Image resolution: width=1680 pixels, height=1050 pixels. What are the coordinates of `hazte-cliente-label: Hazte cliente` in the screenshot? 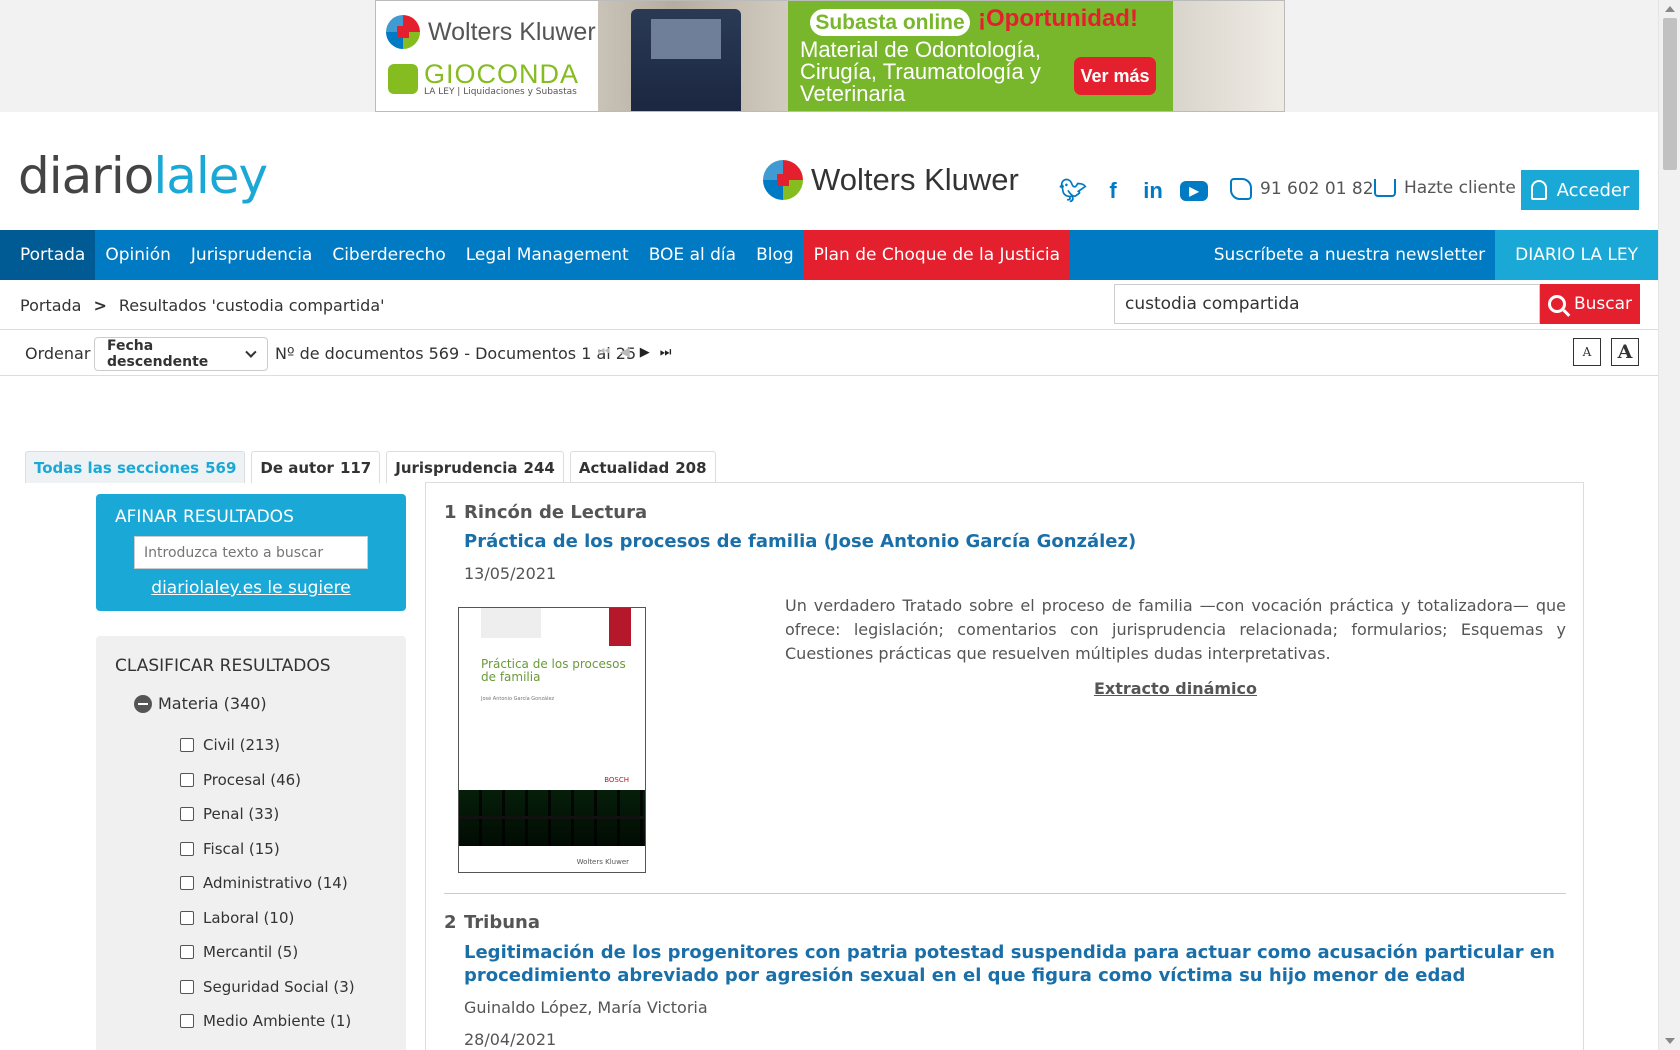 It's located at (1460, 188).